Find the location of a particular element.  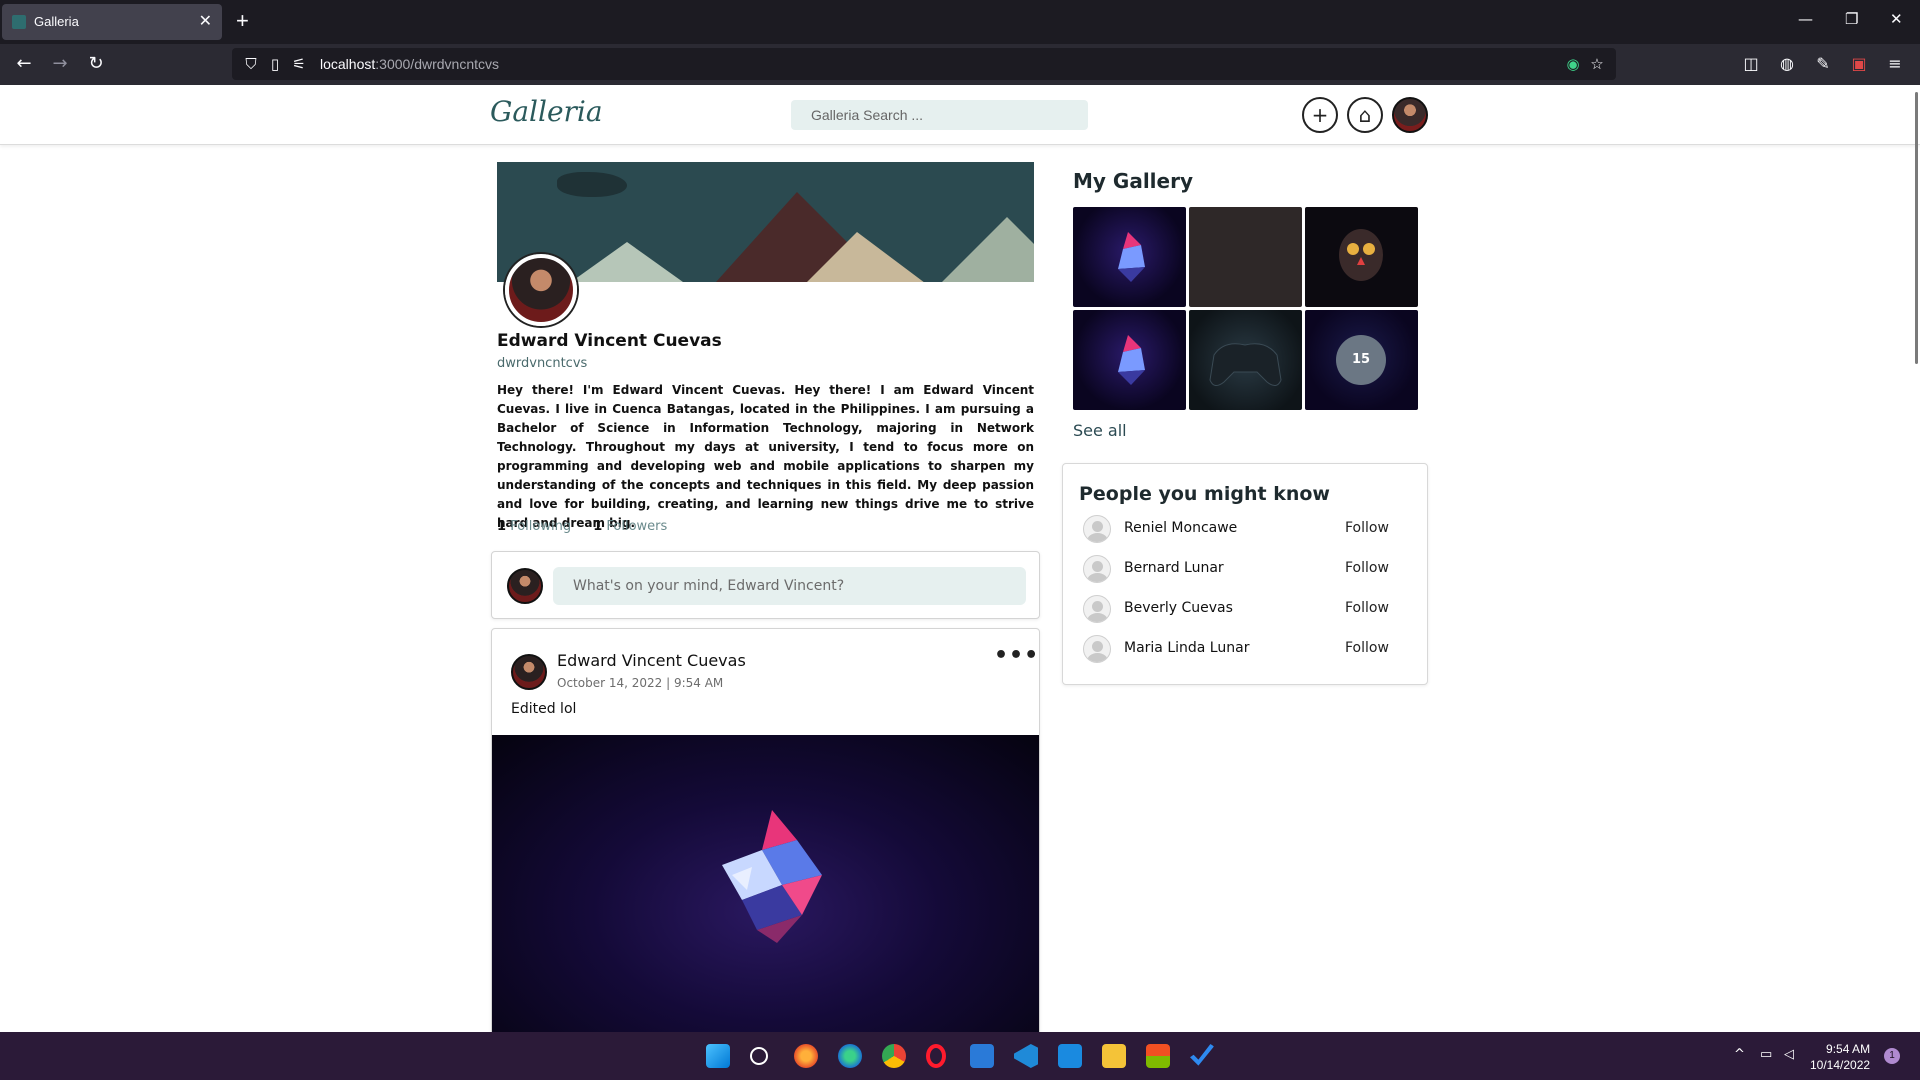

person-name: Maria Linda Lunar is located at coordinates (1186, 648).